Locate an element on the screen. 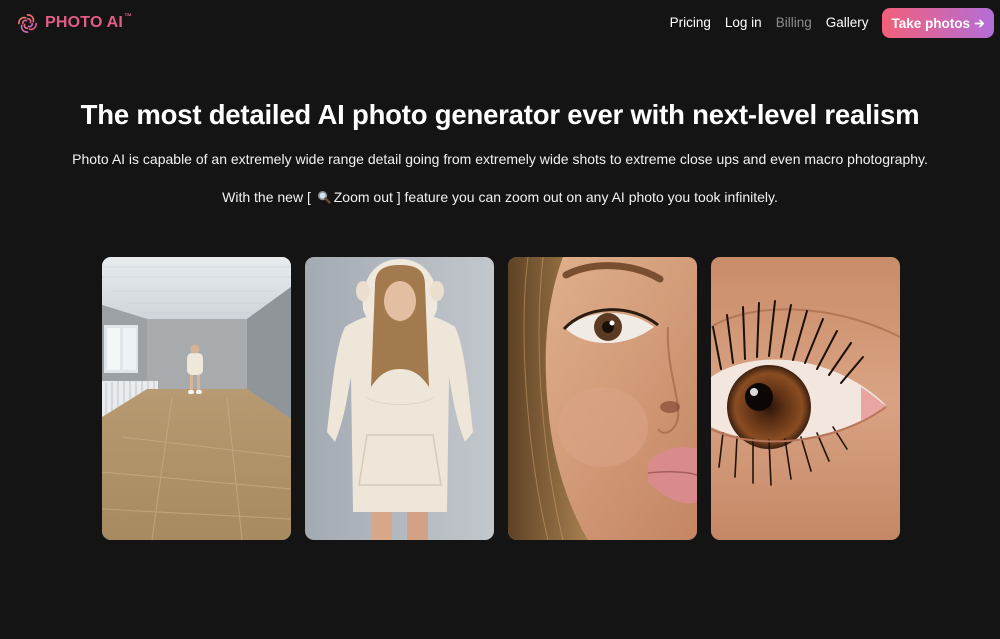 The height and width of the screenshot is (639, 1000). gallery-image-wide-shot is located at coordinates (196, 398).